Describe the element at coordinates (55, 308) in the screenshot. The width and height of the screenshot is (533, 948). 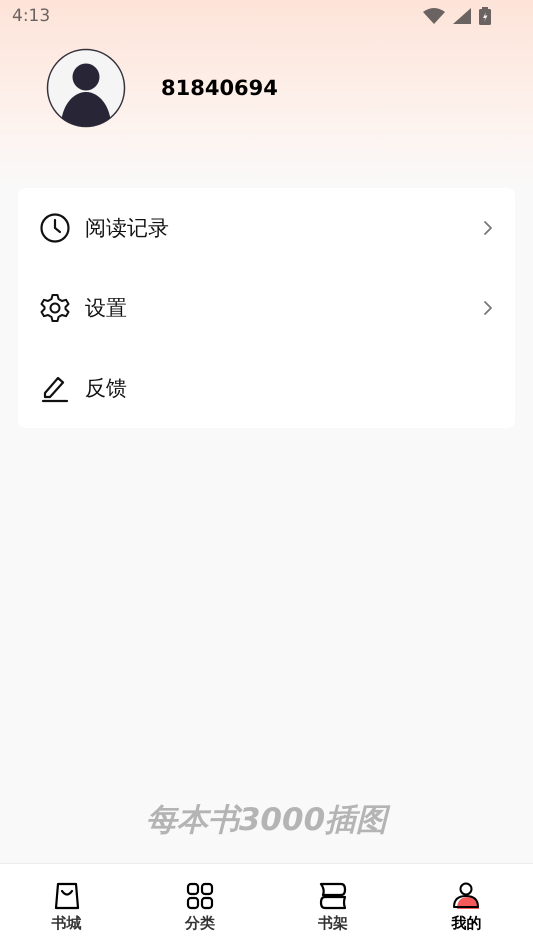
I see `gear-icon` at that location.